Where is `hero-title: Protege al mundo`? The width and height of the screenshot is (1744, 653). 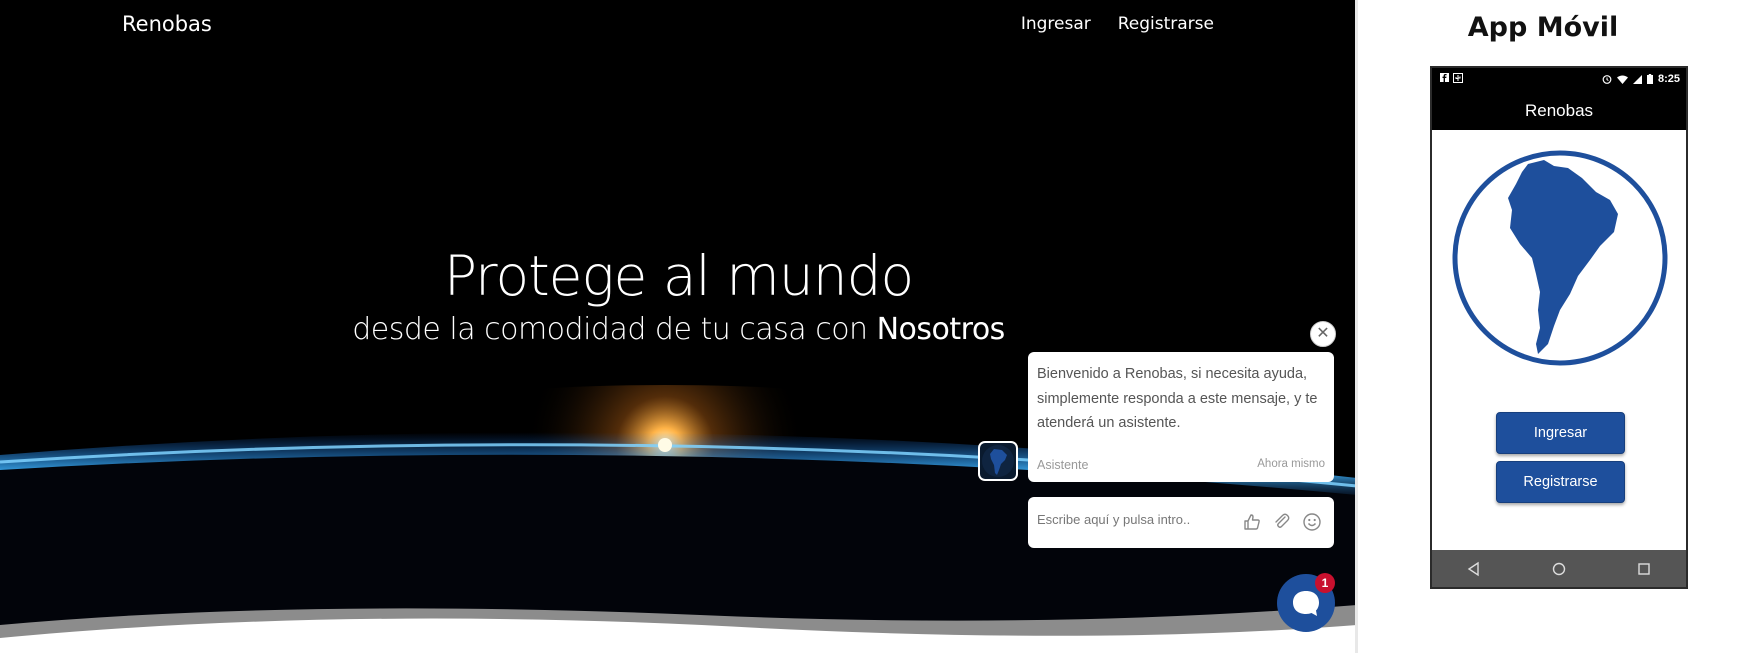
hero-title: Protege al mundo is located at coordinates (678, 276).